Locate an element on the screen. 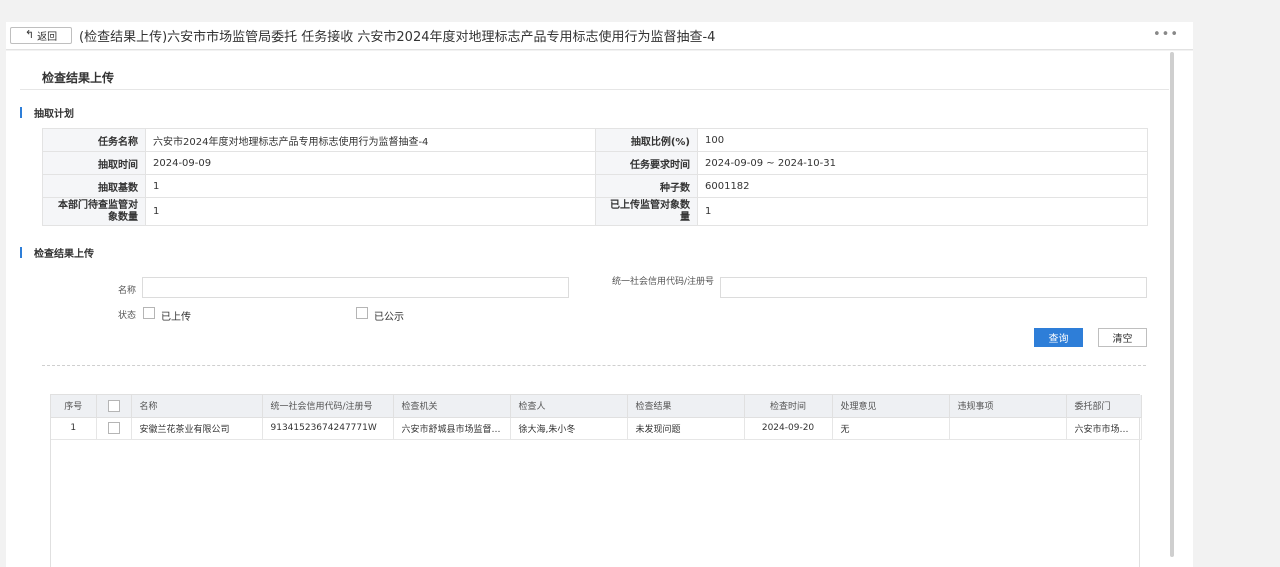 The image size is (1280, 567). published-checkbox is located at coordinates (362, 313).